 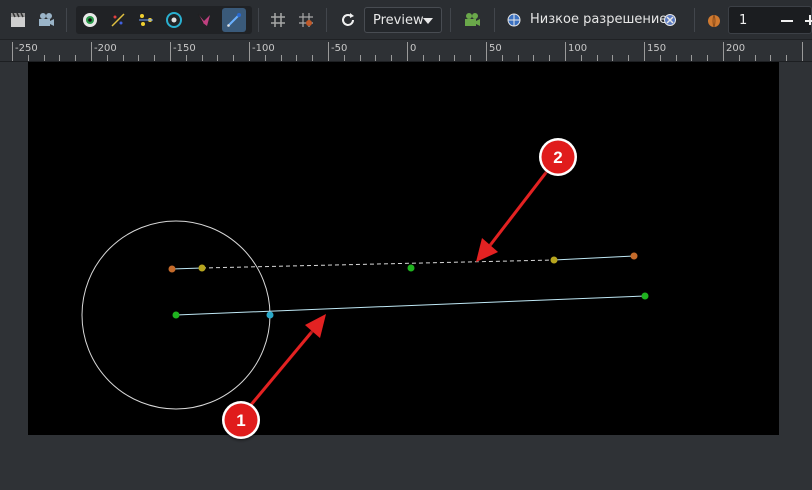 I want to click on lowres-label: Низкое разрешение, so click(x=599, y=19).